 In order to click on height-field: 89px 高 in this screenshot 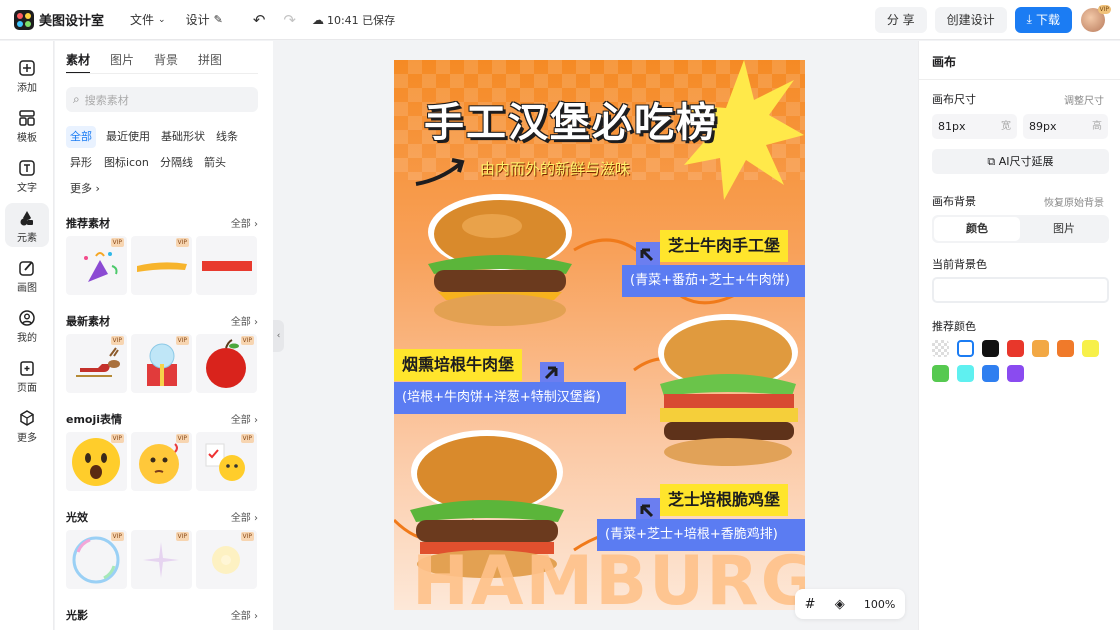, I will do `click(1065, 126)`.